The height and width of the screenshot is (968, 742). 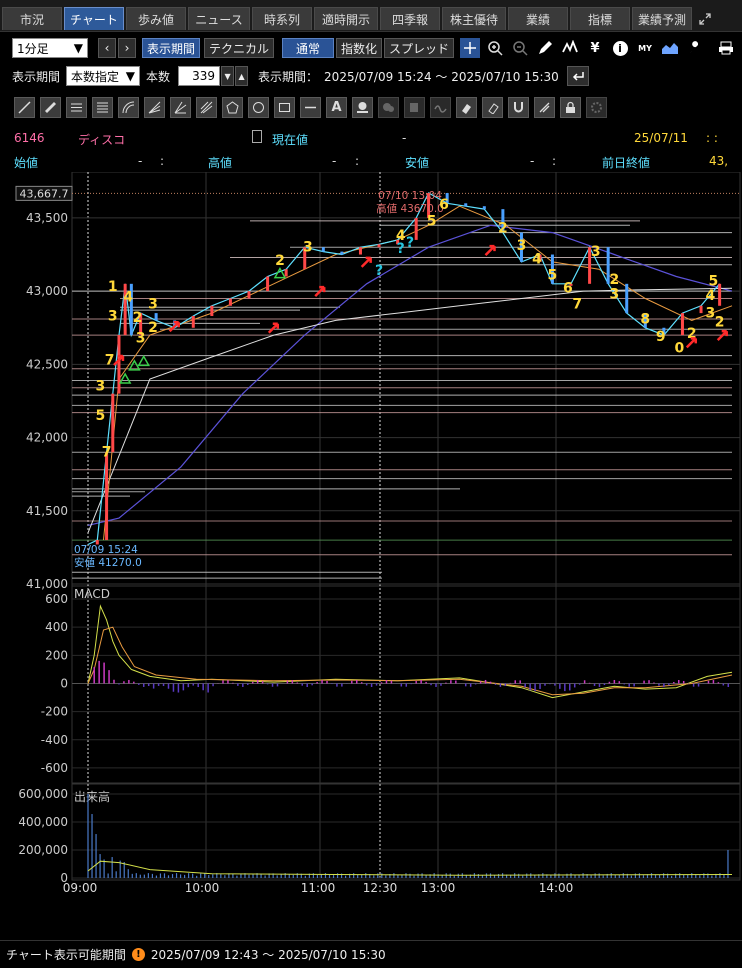 I want to click on tab-news: ニュース, so click(x=219, y=18).